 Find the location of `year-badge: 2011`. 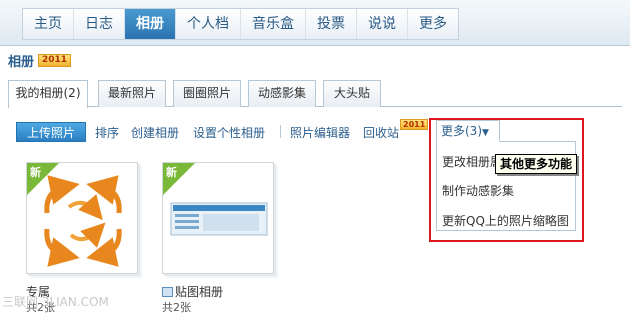

year-badge: 2011 is located at coordinates (55, 60).